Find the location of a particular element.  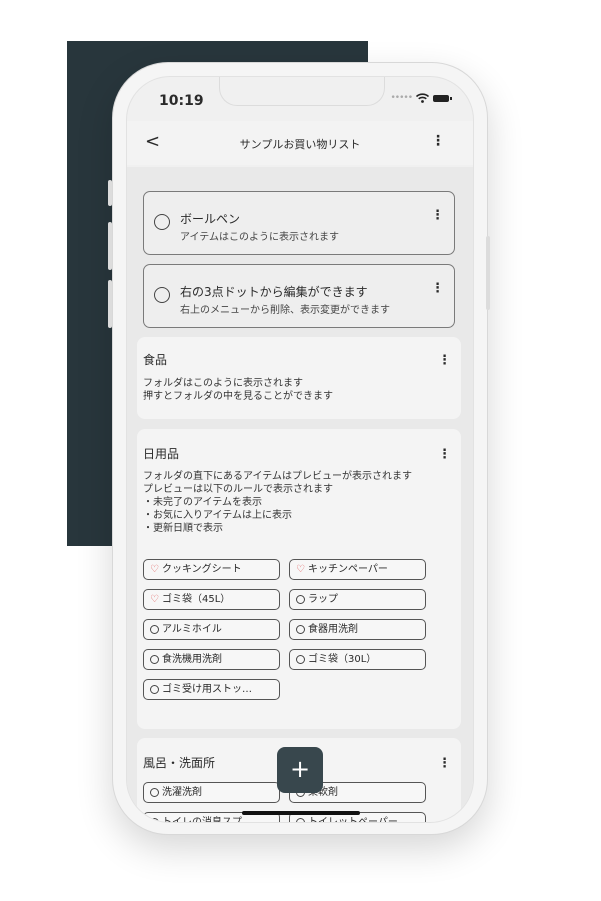

nav-bar: < サンプルお買い物リスト ⋮ is located at coordinates (300, 143).